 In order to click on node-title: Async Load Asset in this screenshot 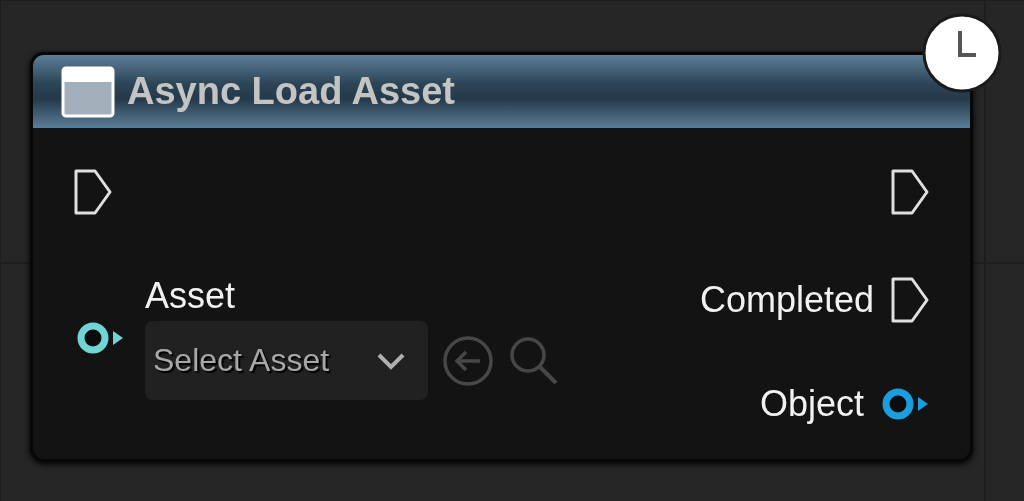, I will do `click(291, 91)`.